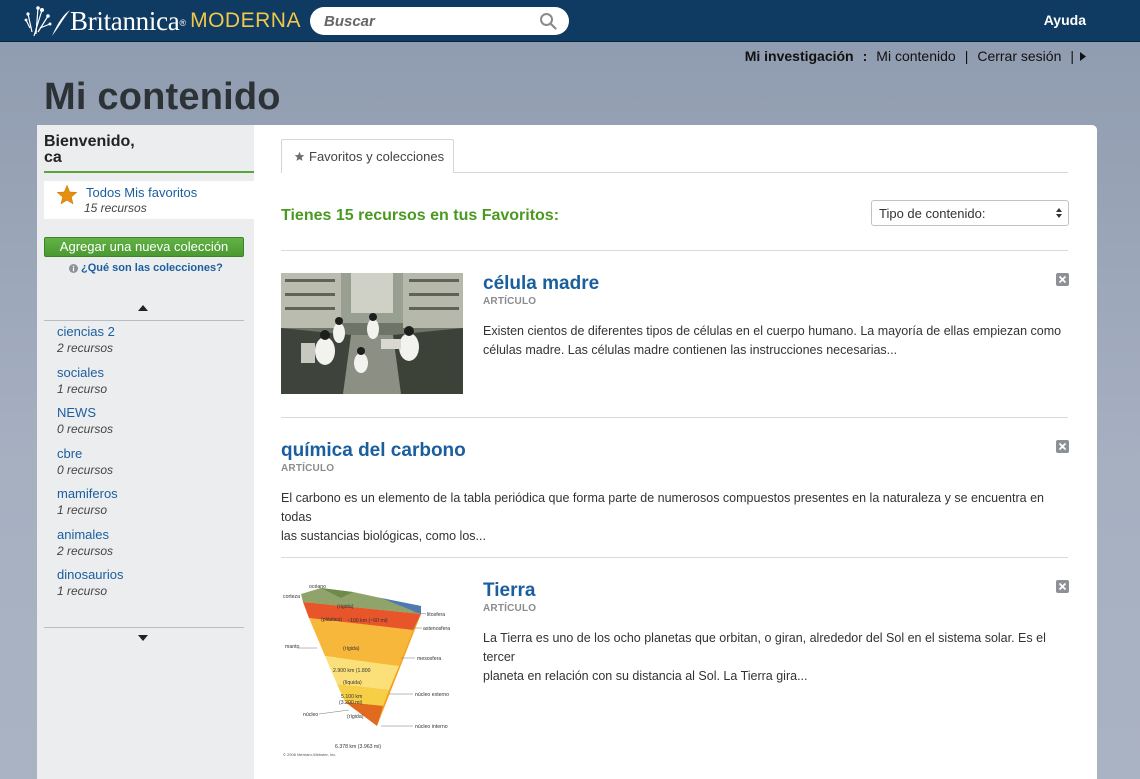 The image size is (1140, 779). I want to click on collections-top-divider, so click(144, 320).